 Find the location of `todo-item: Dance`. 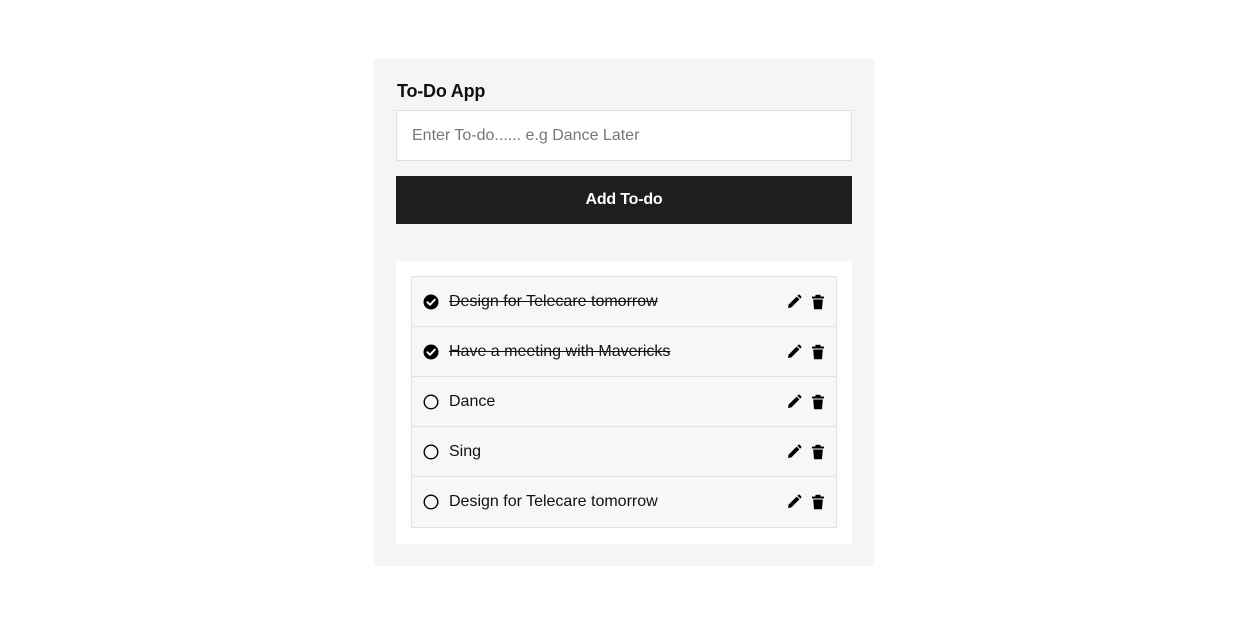

todo-item: Dance is located at coordinates (624, 402).